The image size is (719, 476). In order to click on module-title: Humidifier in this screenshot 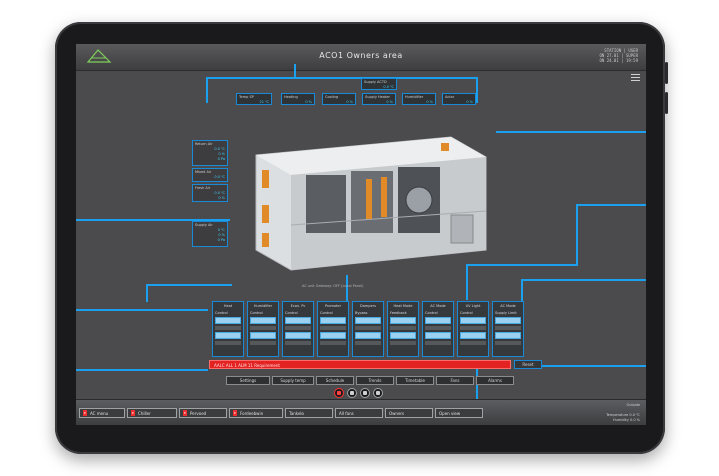, I will do `click(263, 306)`.